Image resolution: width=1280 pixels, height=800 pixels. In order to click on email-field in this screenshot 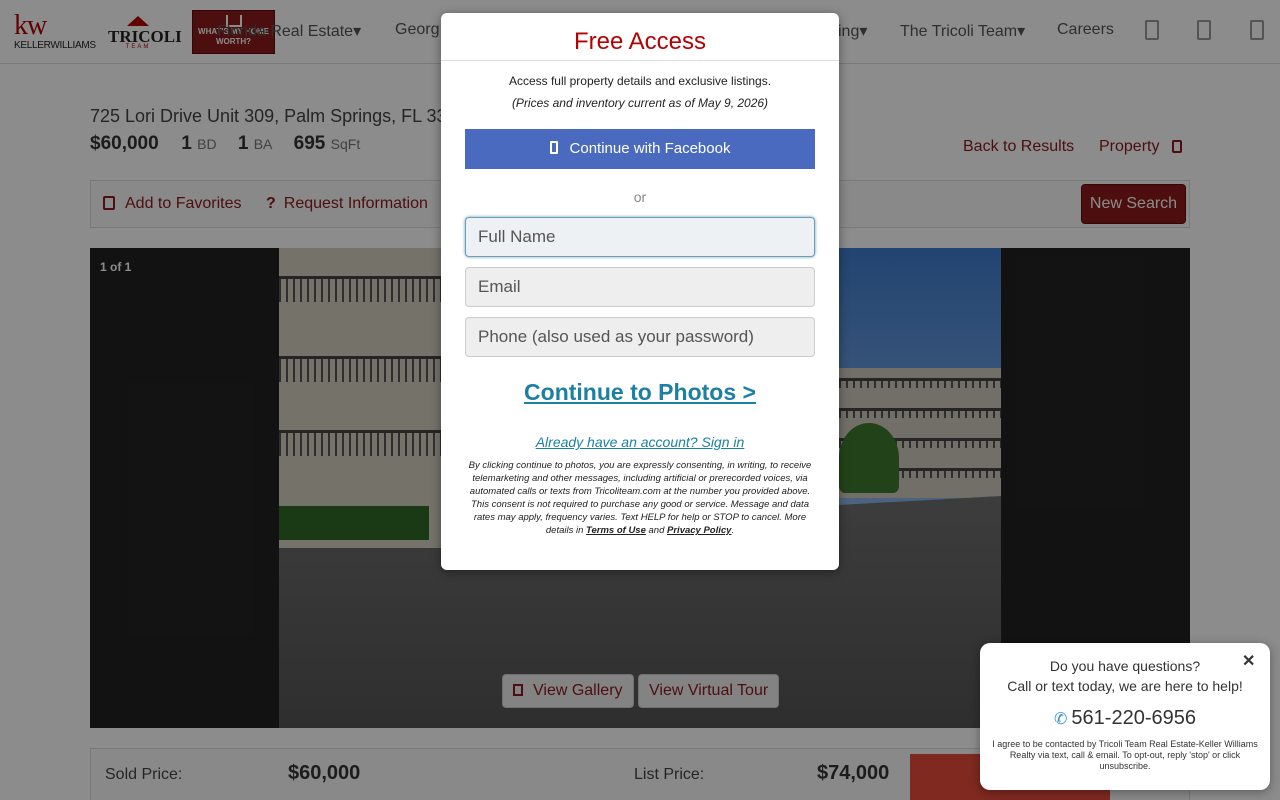, I will do `click(640, 287)`.